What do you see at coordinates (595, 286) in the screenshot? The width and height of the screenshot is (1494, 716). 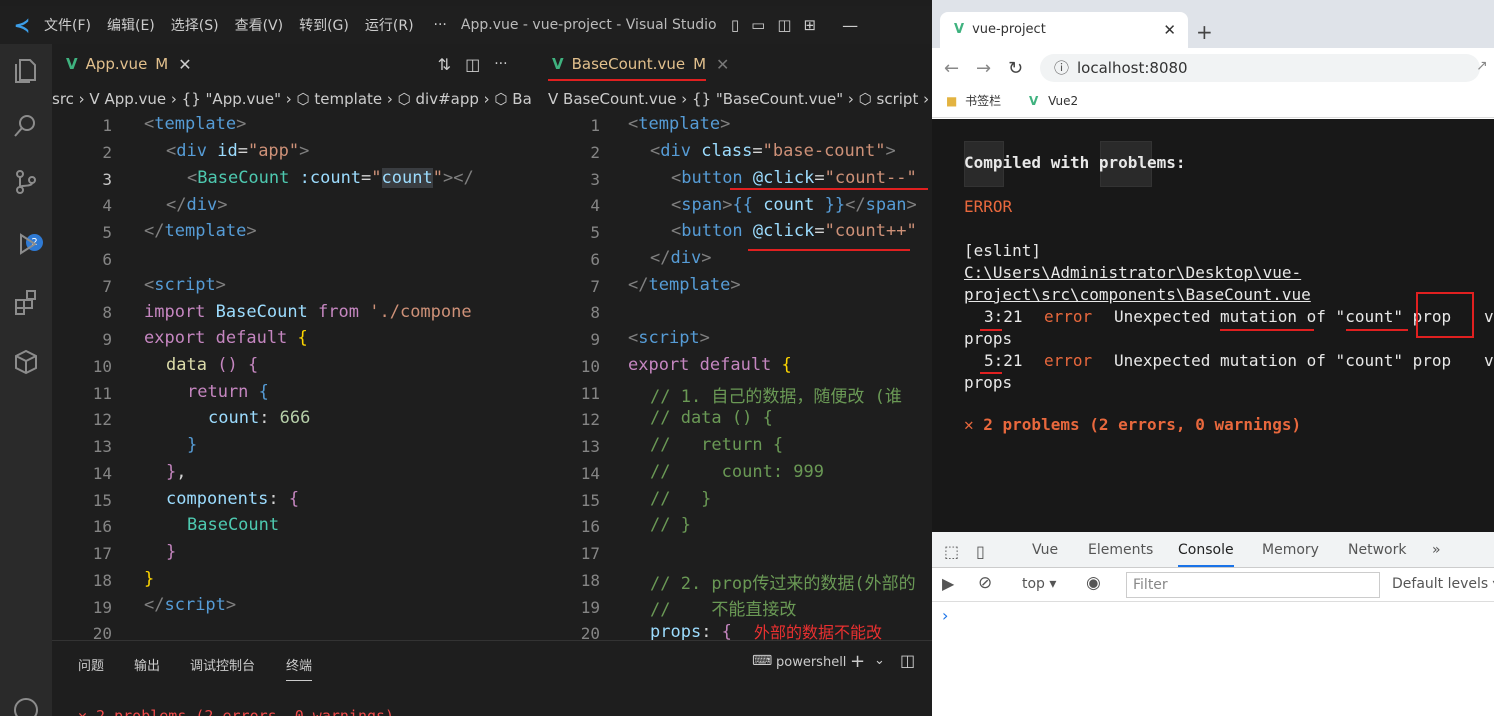 I see `line-number: 7` at bounding box center [595, 286].